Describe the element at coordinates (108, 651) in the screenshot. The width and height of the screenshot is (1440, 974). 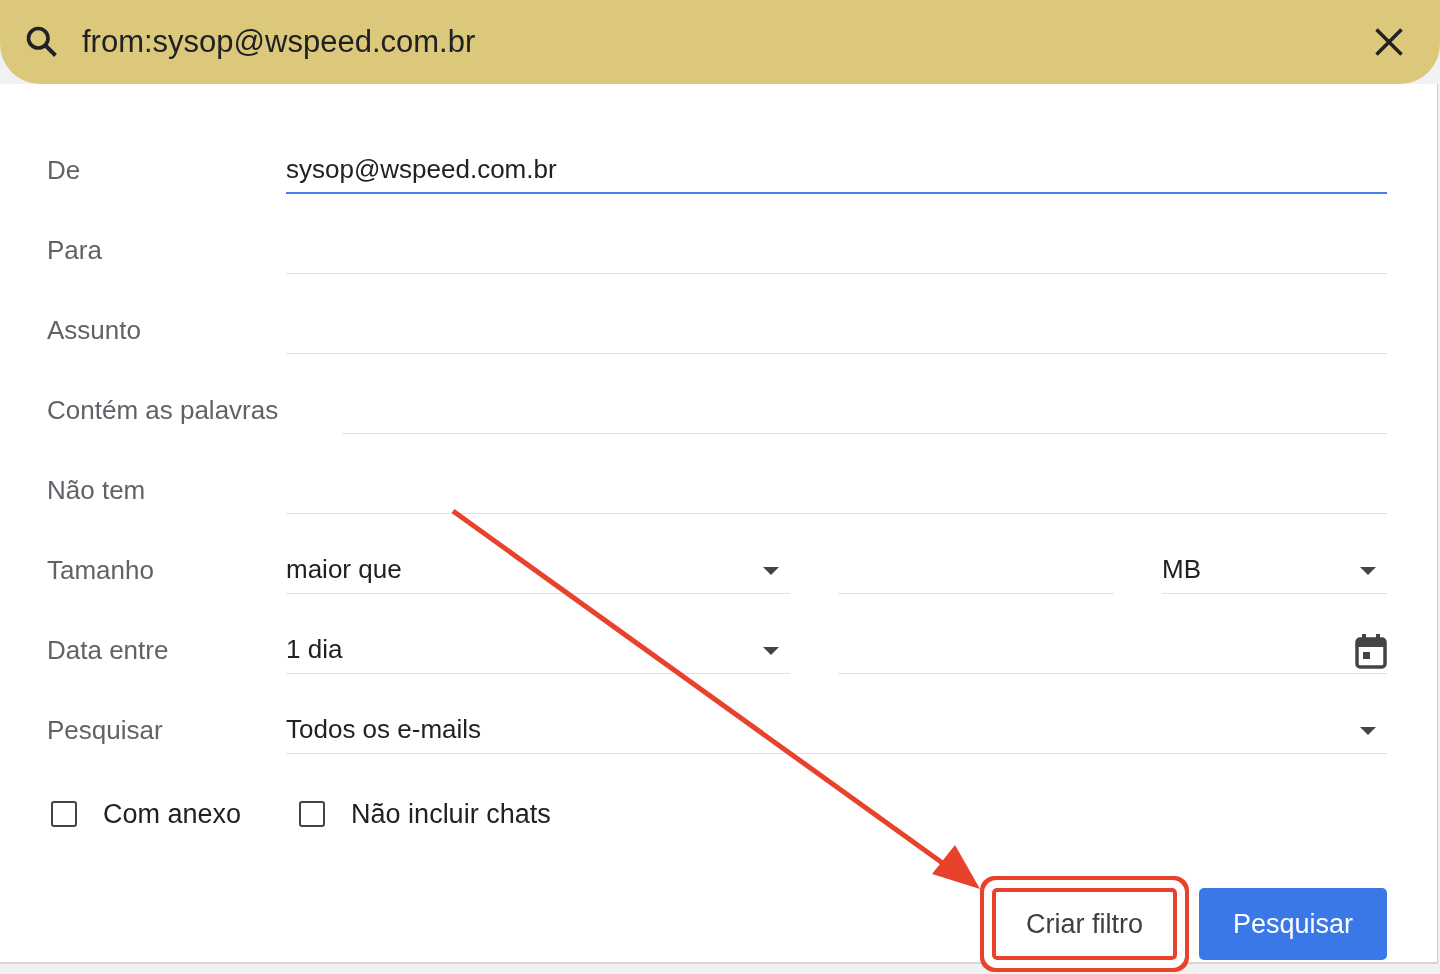
I see `field-label: Data entre` at that location.